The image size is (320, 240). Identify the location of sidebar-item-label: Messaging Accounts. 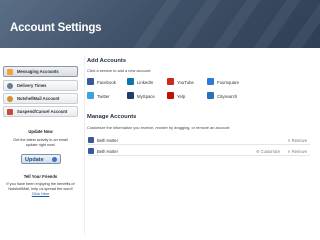
(38, 71).